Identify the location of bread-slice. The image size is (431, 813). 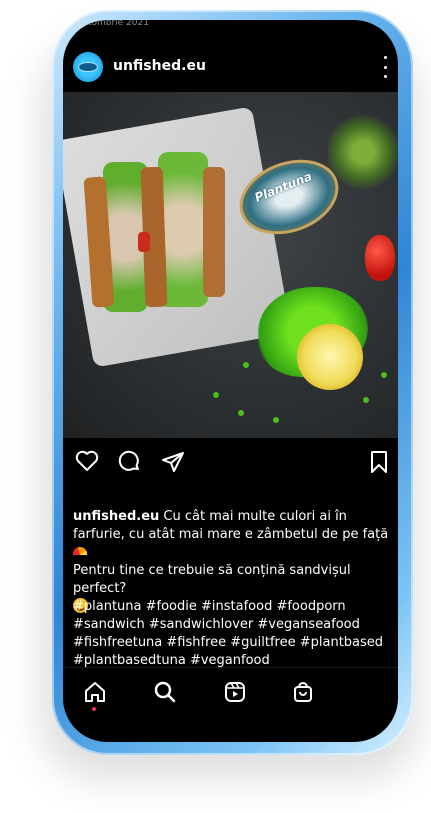
(214, 232).